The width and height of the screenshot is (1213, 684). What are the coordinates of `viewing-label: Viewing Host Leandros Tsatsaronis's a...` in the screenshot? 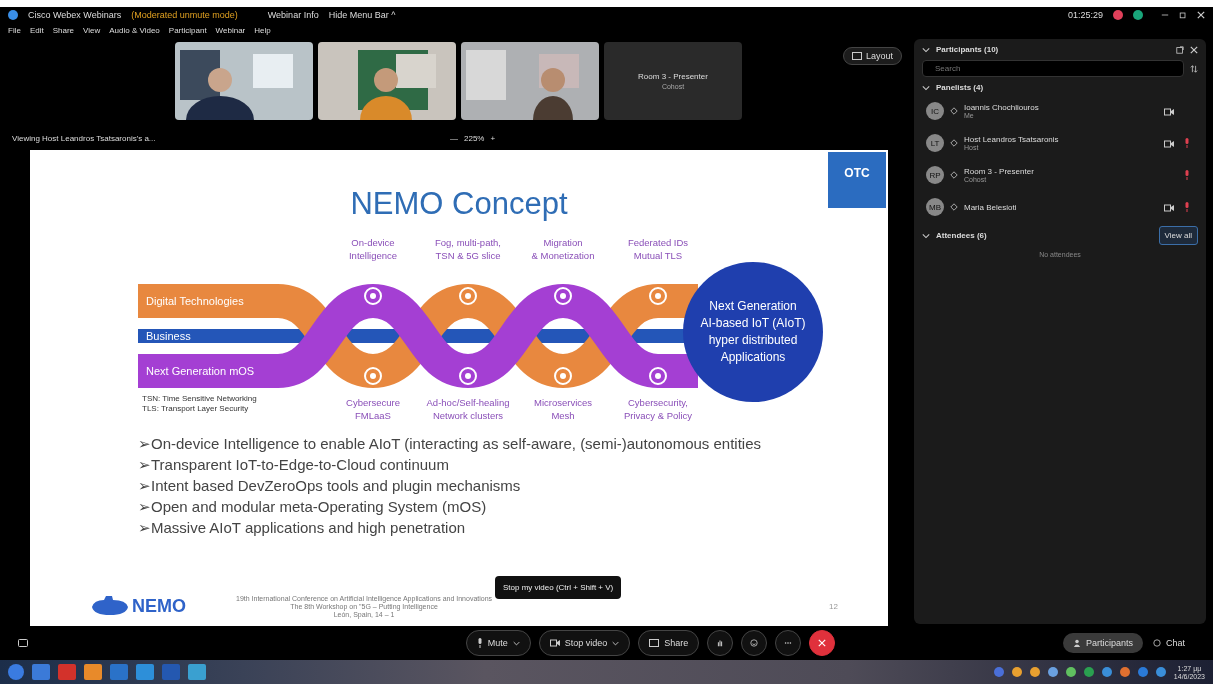 It's located at (84, 139).